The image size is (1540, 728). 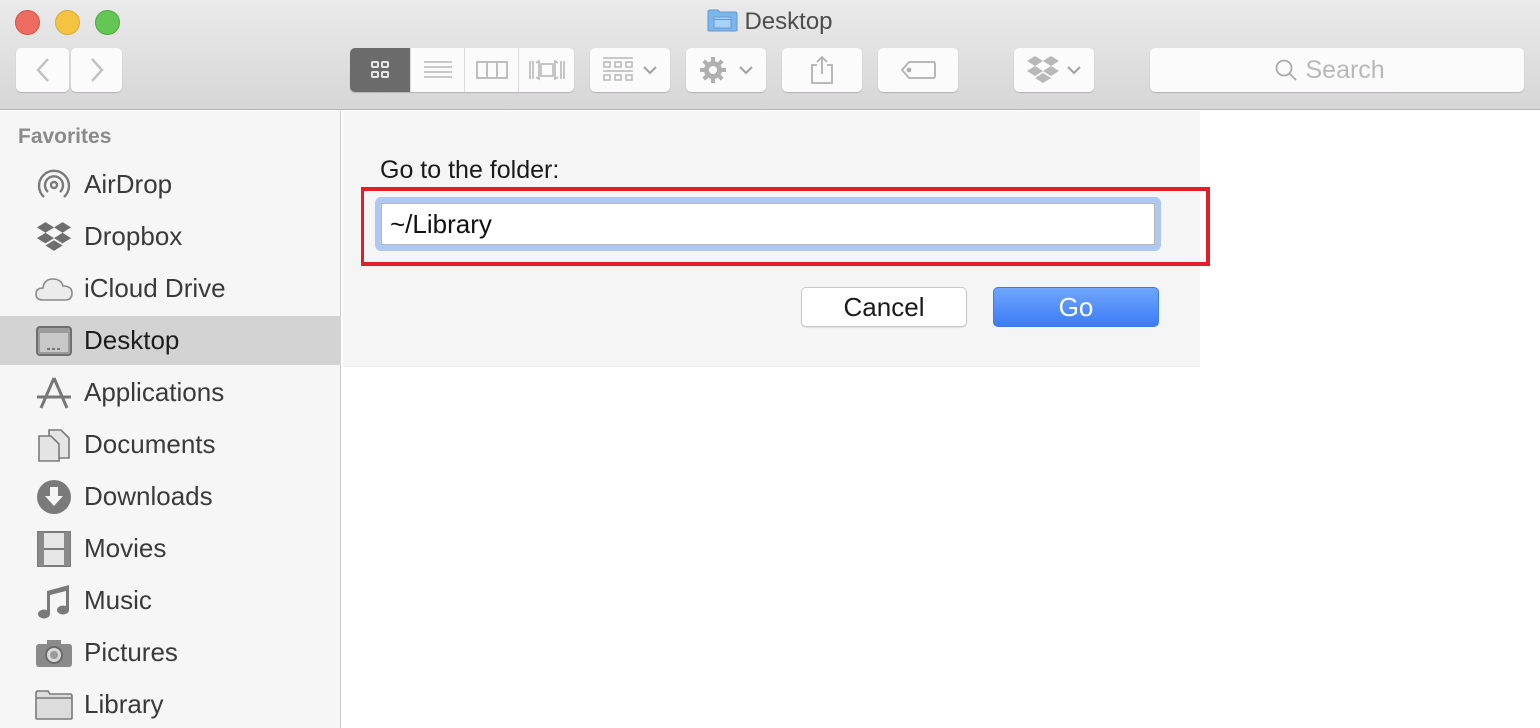 What do you see at coordinates (54, 653) in the screenshot?
I see `camera-icon` at bounding box center [54, 653].